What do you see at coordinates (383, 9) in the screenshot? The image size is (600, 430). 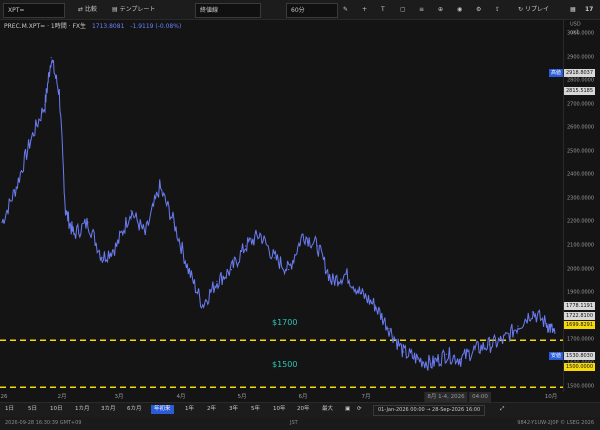 I see `text-icon: T` at bounding box center [383, 9].